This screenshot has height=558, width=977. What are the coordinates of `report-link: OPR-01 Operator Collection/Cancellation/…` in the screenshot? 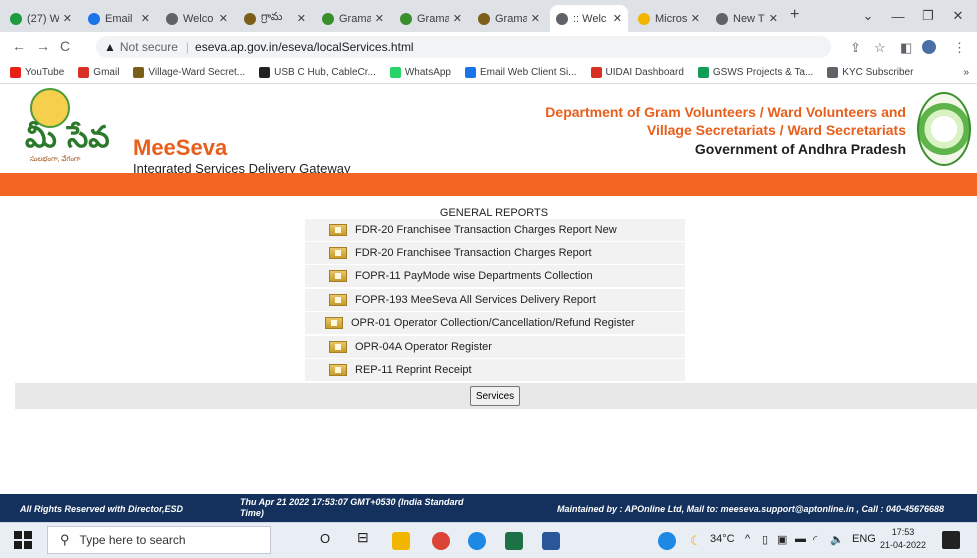 It's located at (495, 323).